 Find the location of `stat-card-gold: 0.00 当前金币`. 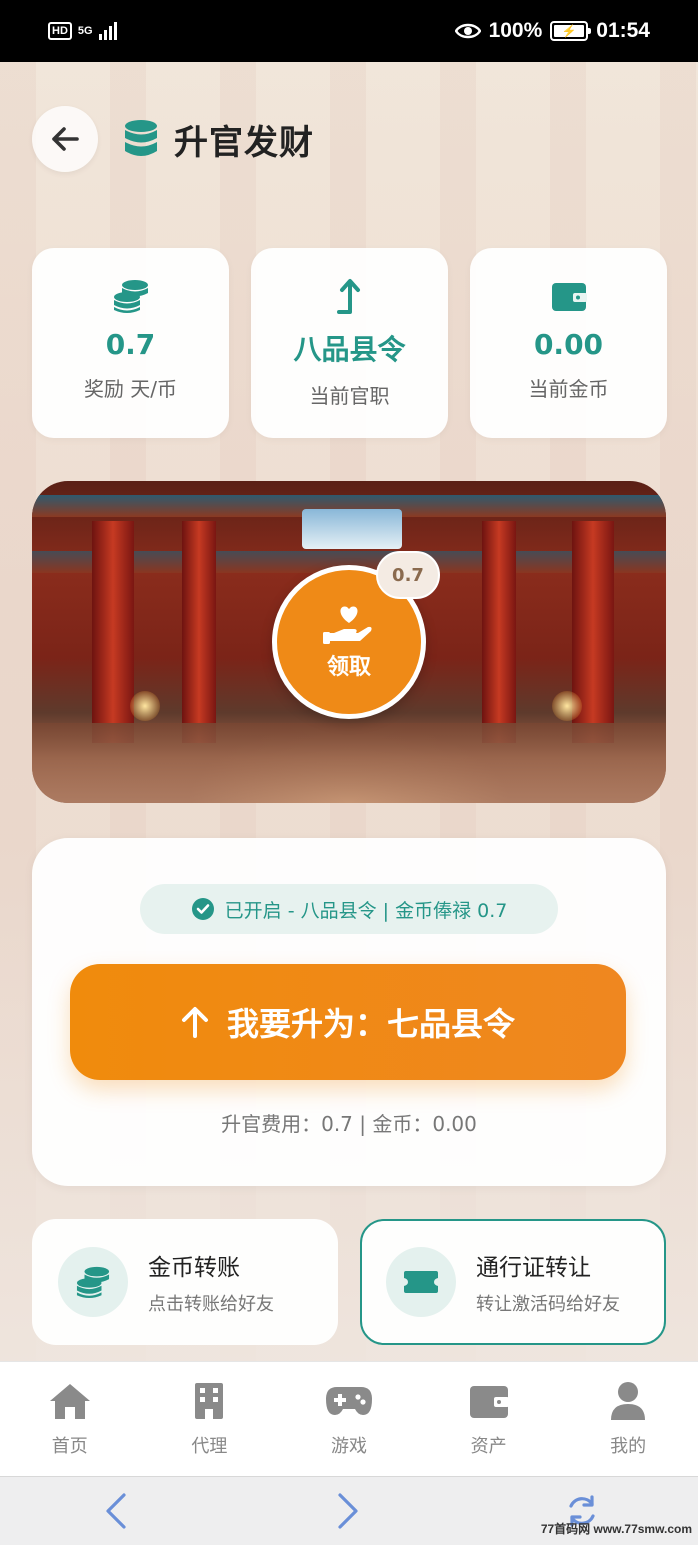

stat-card-gold: 0.00 当前金币 is located at coordinates (568, 343).